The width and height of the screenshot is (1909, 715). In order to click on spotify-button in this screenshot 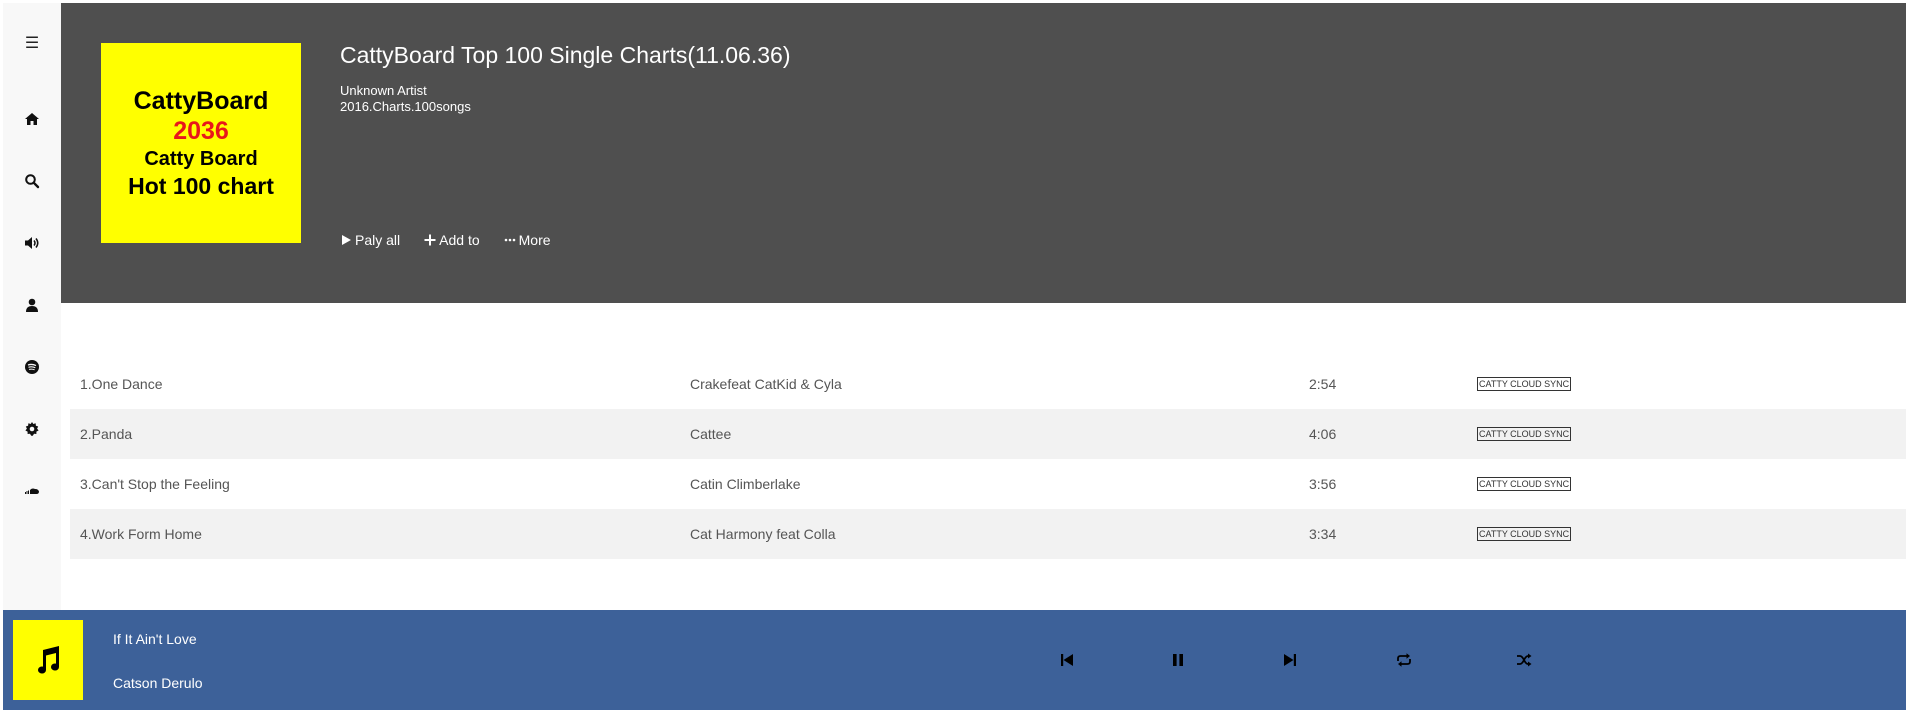, I will do `click(32, 367)`.